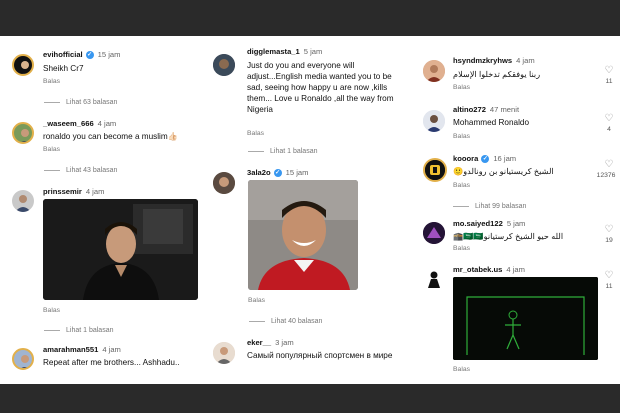 This screenshot has width=620, height=413. I want to click on comment-time: 47 menit, so click(504, 109).